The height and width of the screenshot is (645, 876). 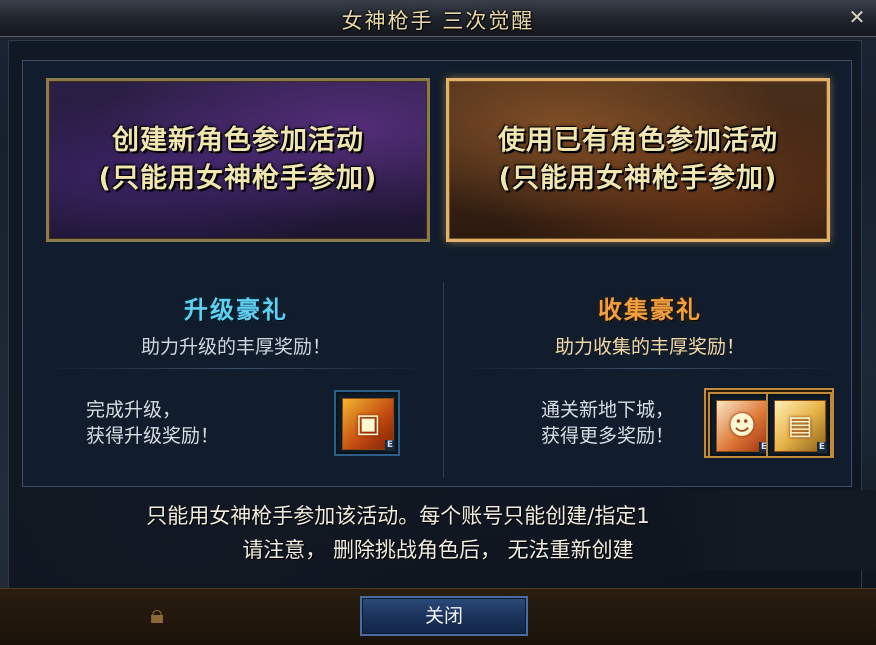 What do you see at coordinates (649, 347) in the screenshot?
I see `collect-subtitle: 助力收集的丰厚奖励！` at bounding box center [649, 347].